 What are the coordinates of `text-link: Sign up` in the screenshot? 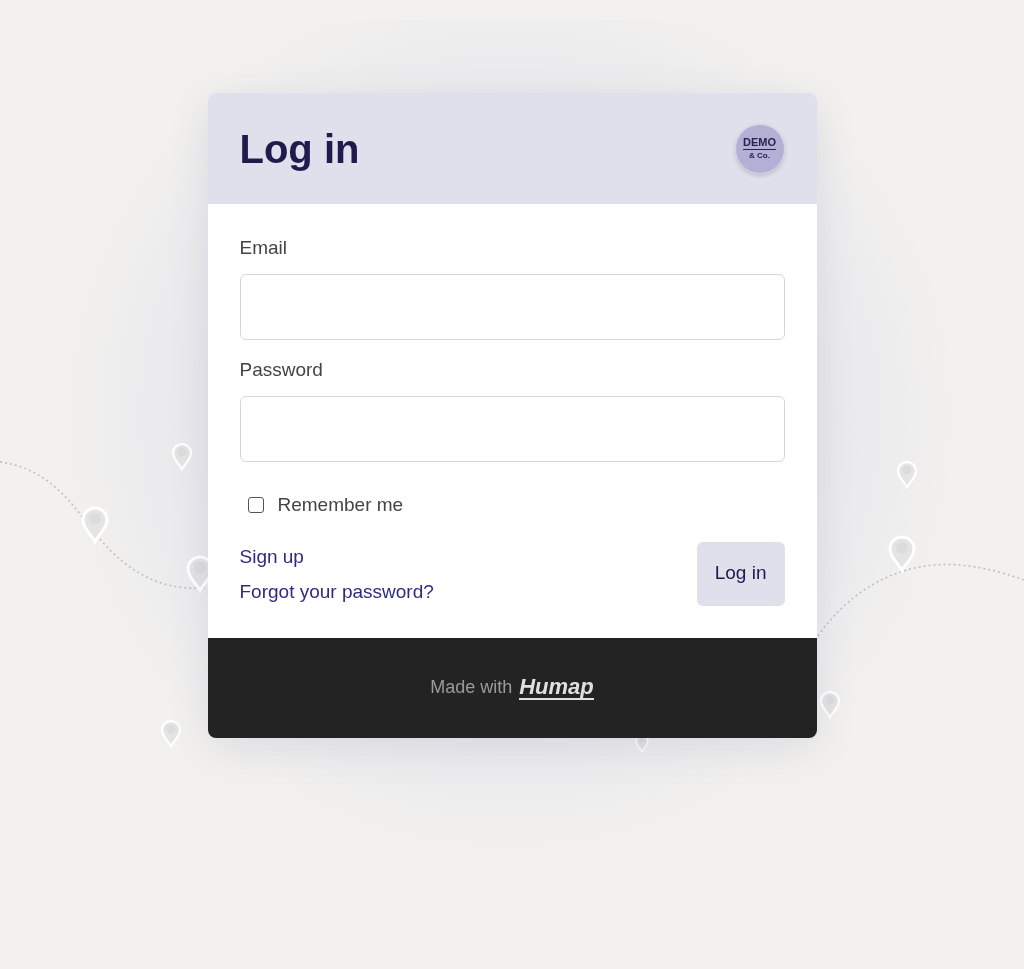 It's located at (271, 556).